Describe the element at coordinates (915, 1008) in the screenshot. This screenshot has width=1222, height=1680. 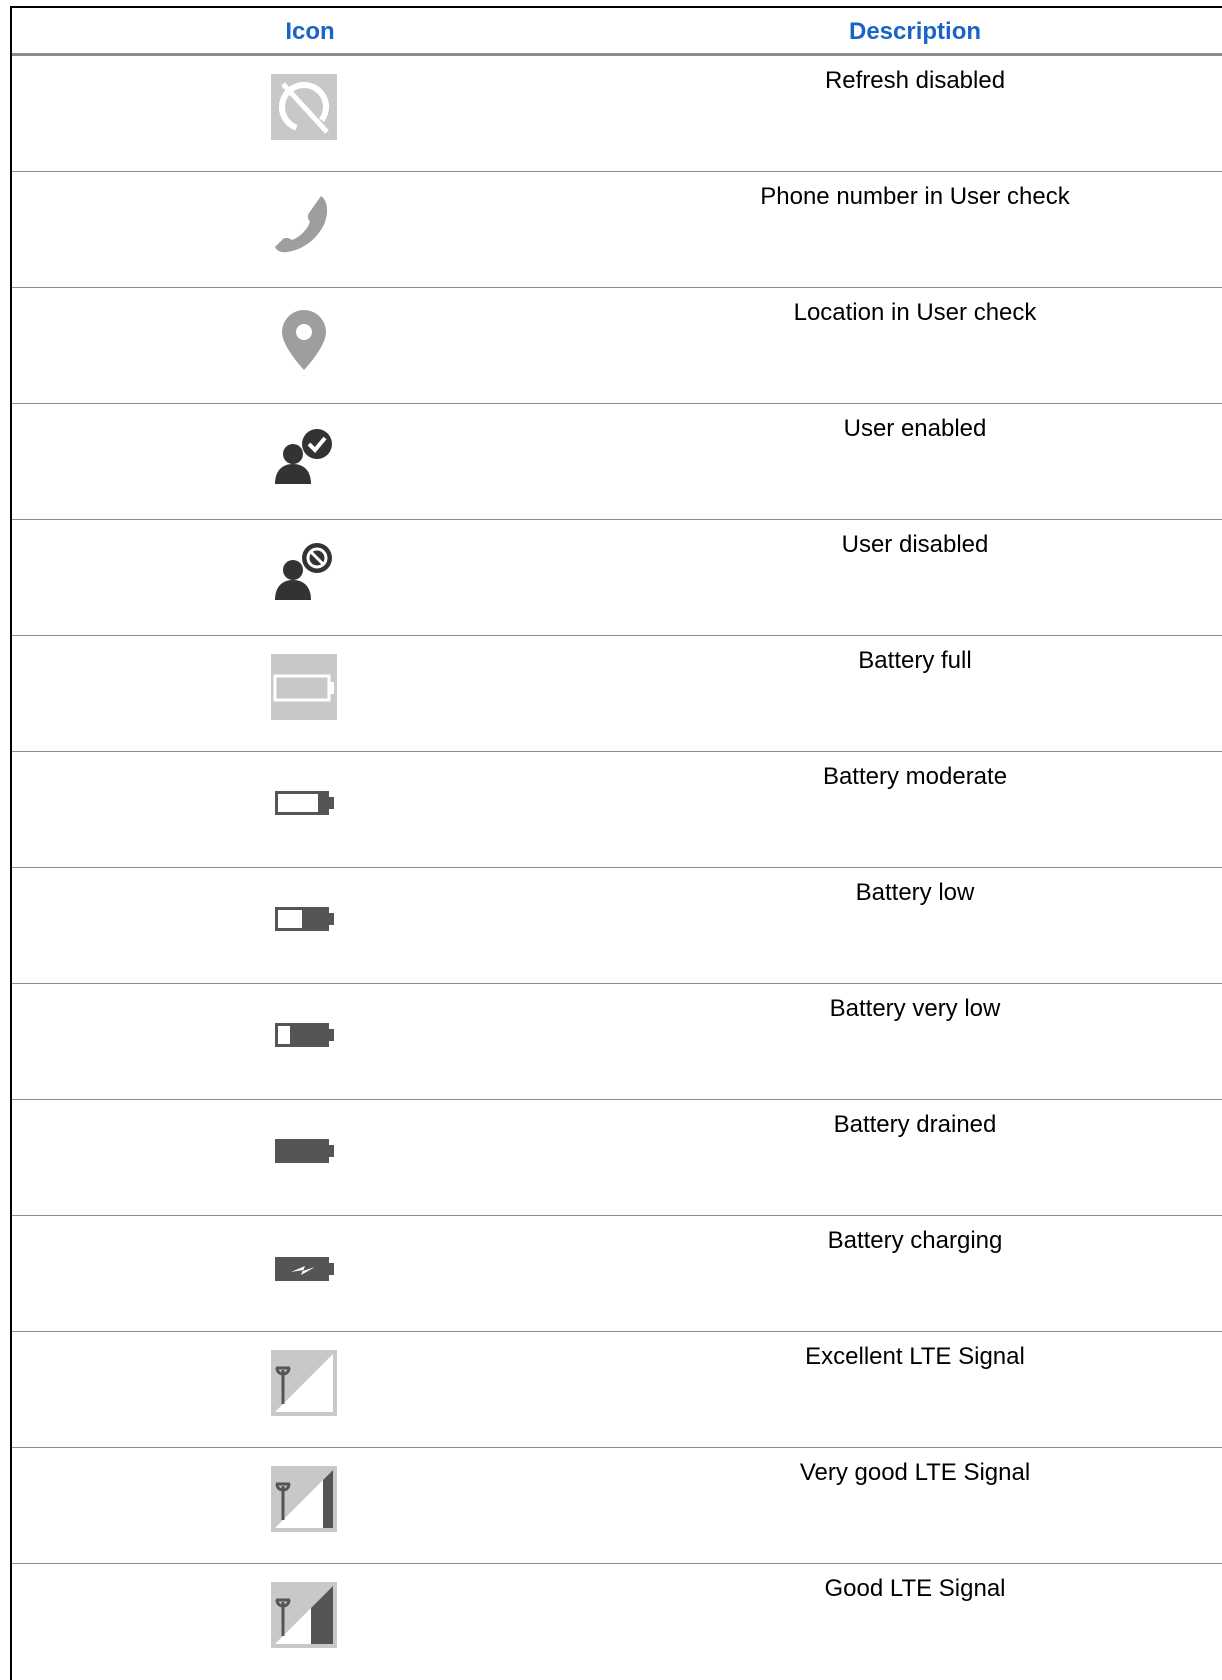
I see `row-description: Battery very low` at that location.